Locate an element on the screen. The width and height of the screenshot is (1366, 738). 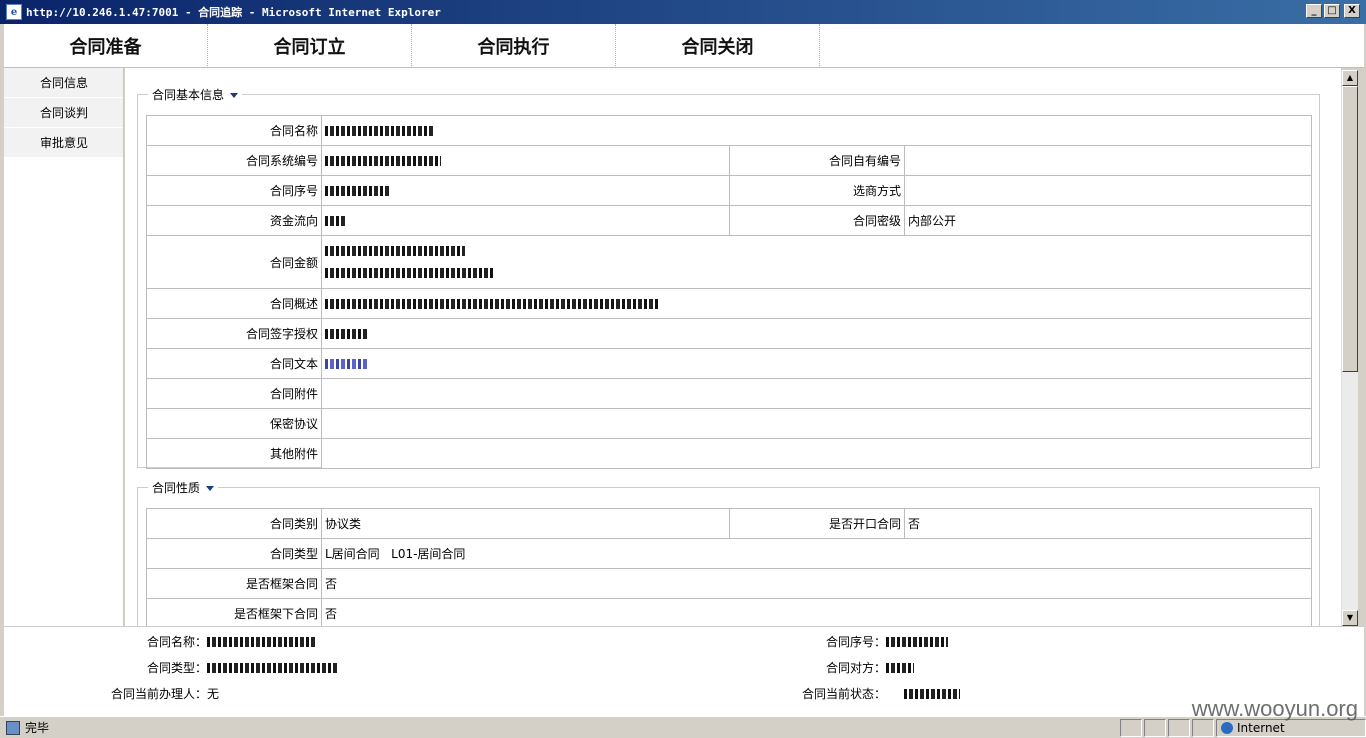
label-category: 合同类别 is located at coordinates (234, 523).